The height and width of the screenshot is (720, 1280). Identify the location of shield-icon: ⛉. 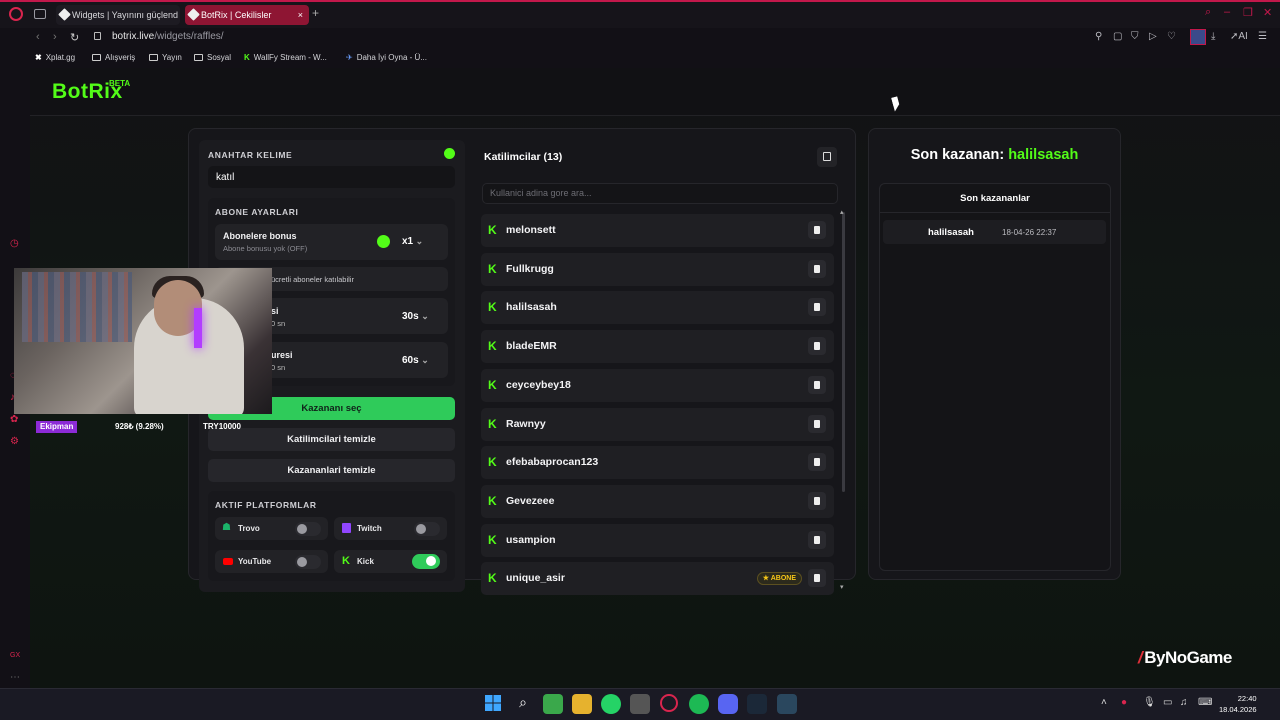
(1135, 36).